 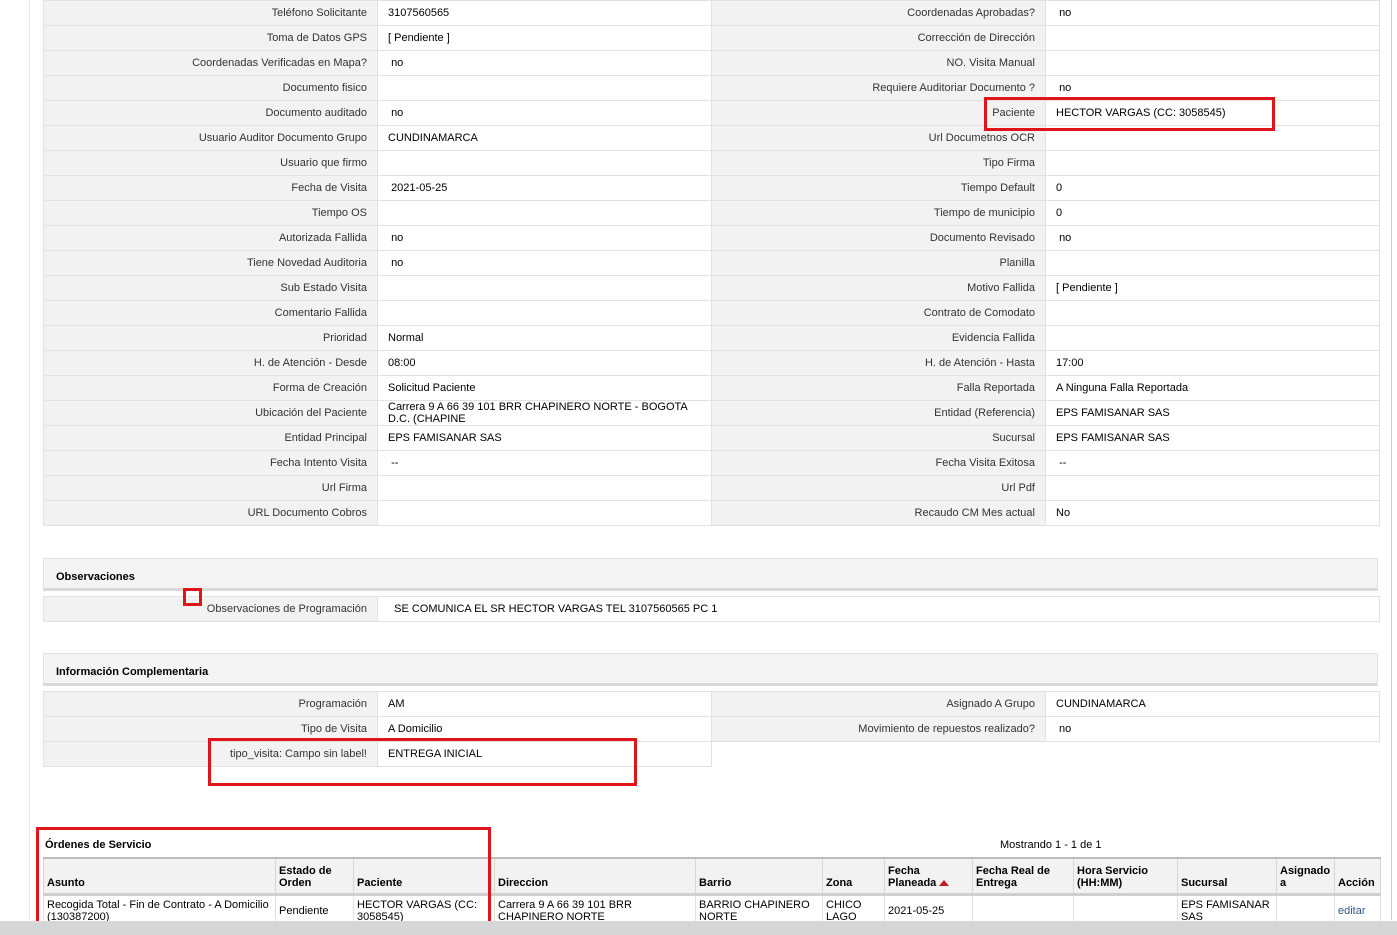 What do you see at coordinates (1305, 876) in the screenshot?
I see `col-header-asignado: Asignado a` at bounding box center [1305, 876].